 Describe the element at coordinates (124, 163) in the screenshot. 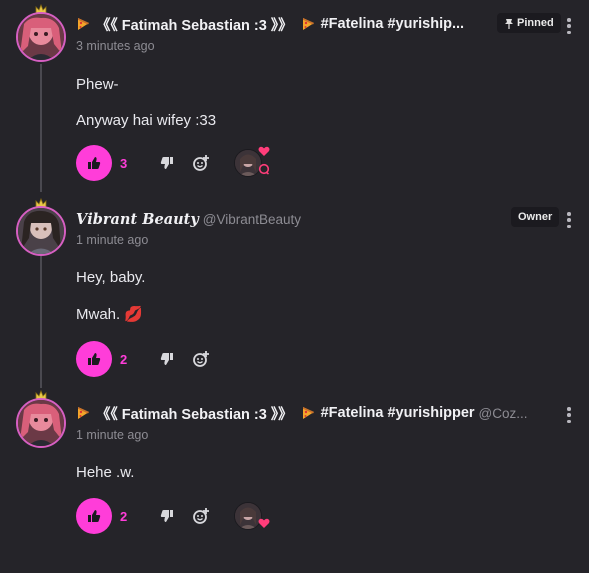

I see `like-count: 3` at that location.